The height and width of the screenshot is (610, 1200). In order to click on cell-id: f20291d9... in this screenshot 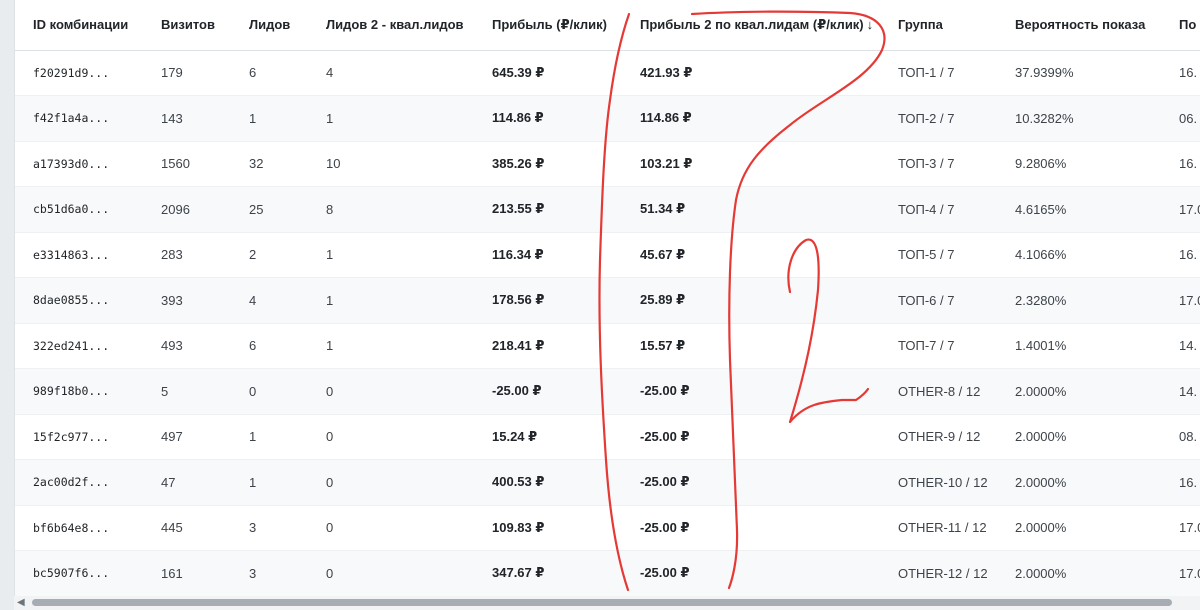, I will do `click(79, 73)`.